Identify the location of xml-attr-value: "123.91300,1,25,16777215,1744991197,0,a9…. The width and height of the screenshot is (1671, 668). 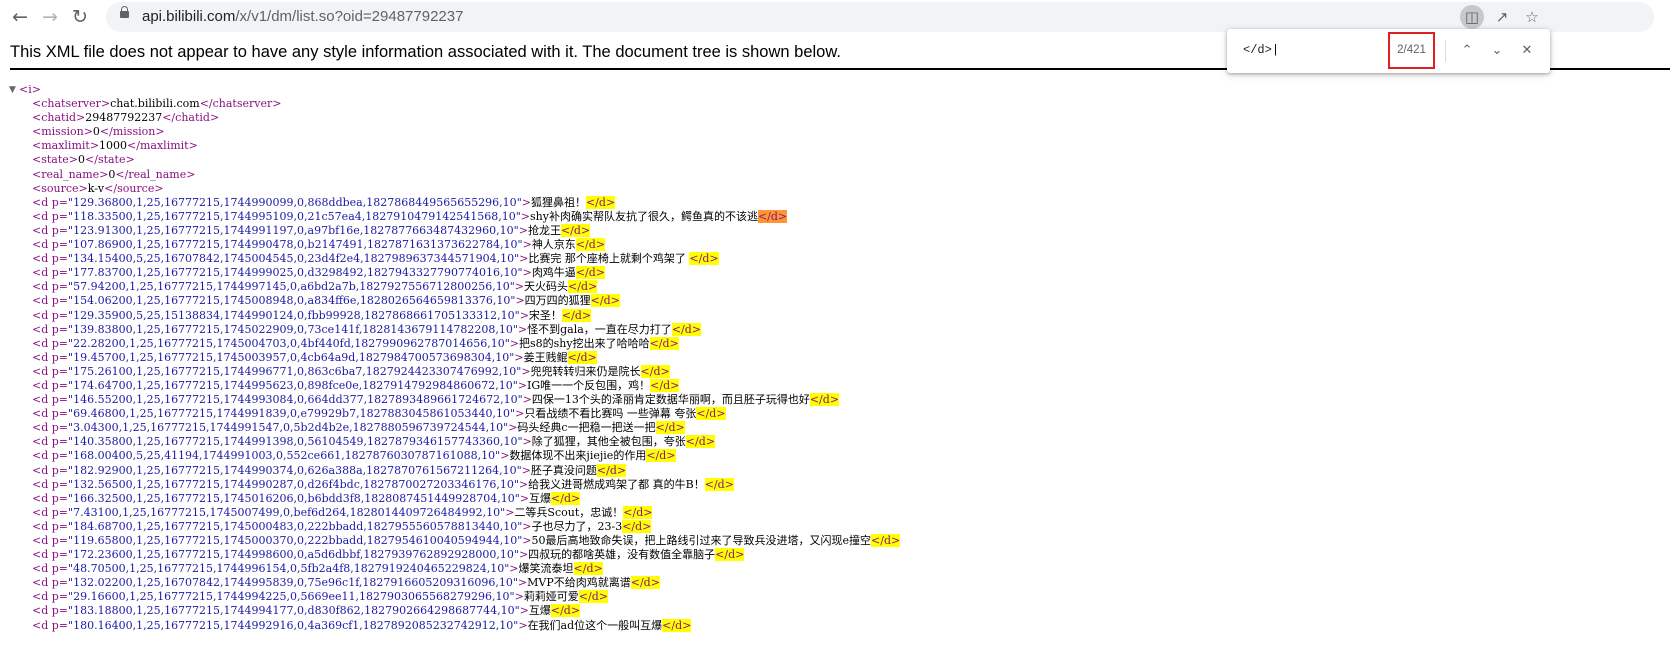
(293, 230).